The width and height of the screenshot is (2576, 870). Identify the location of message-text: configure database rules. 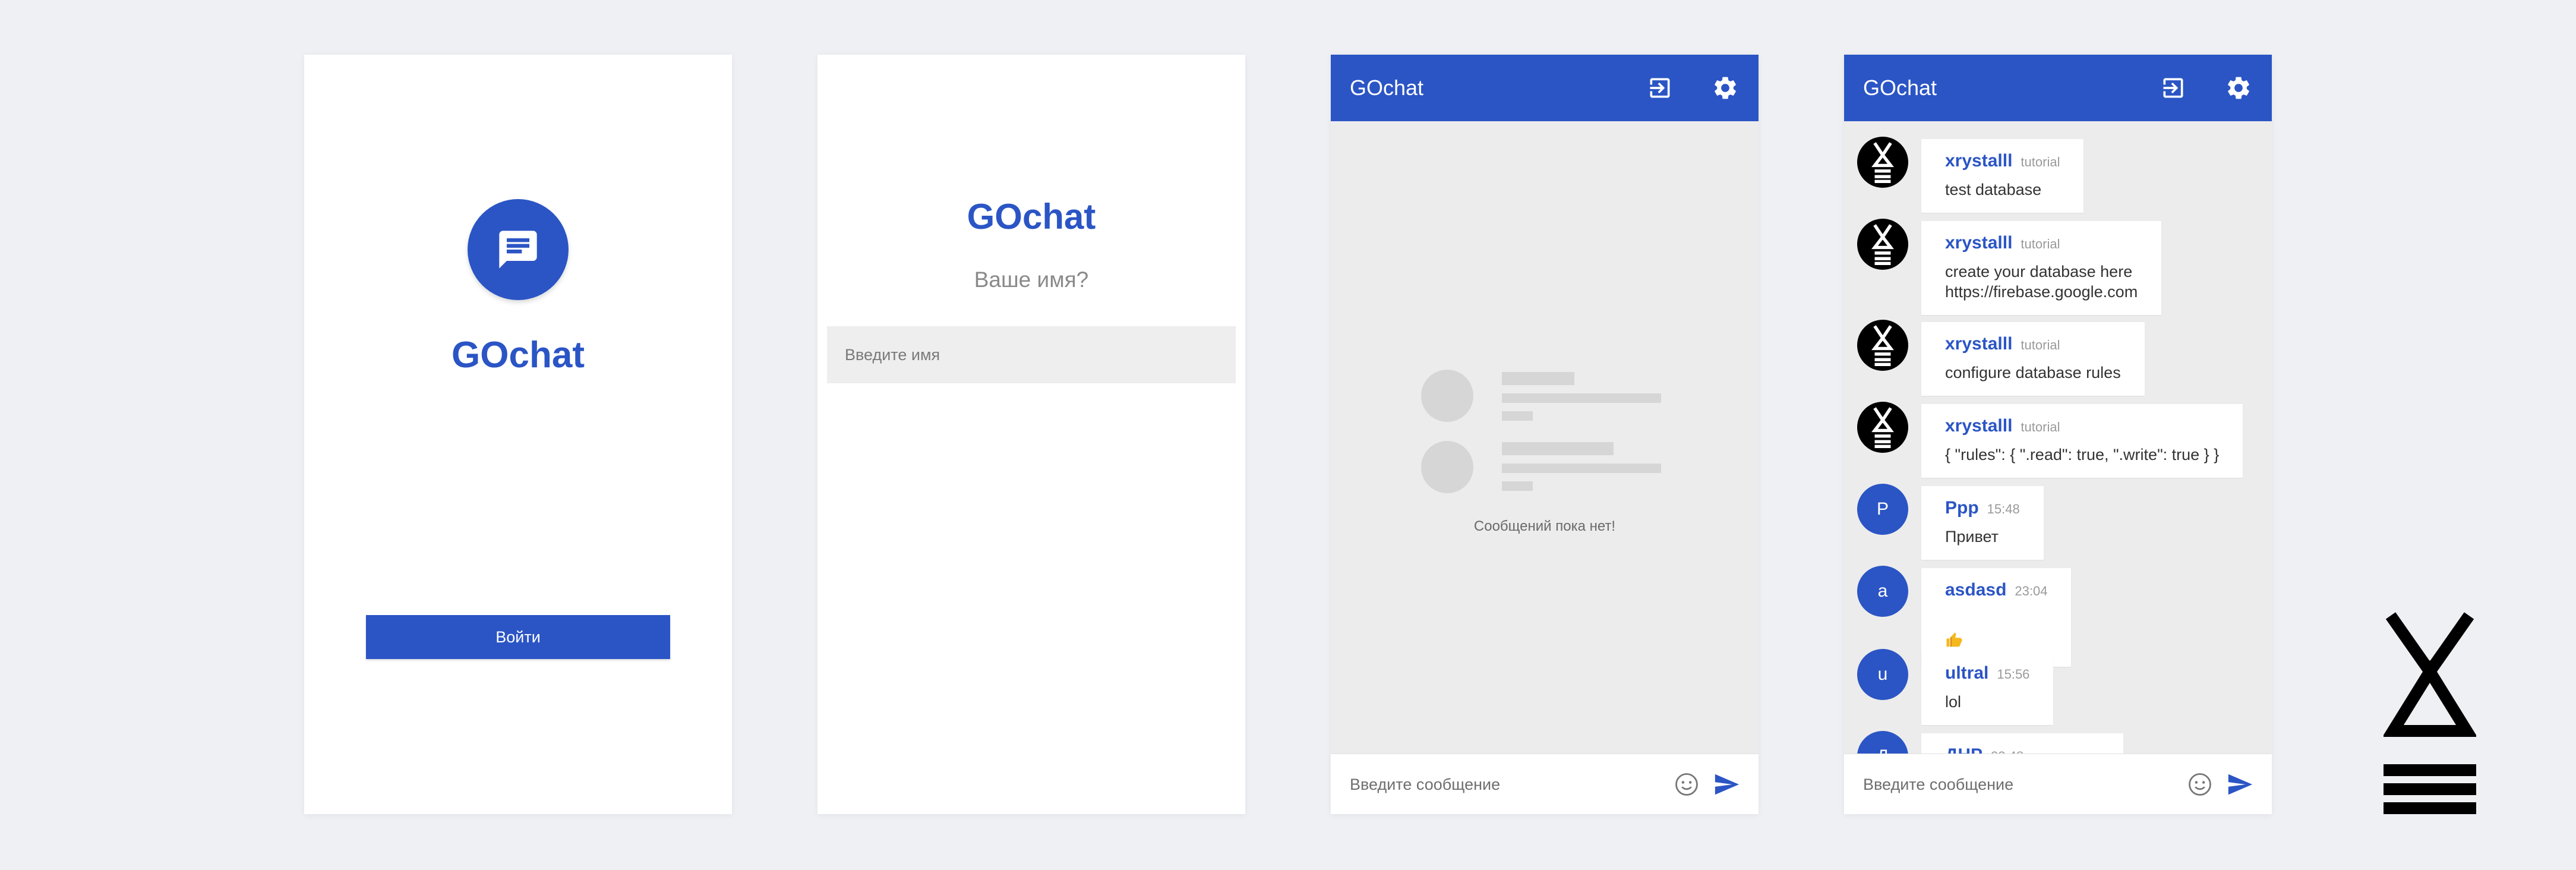
(2033, 373).